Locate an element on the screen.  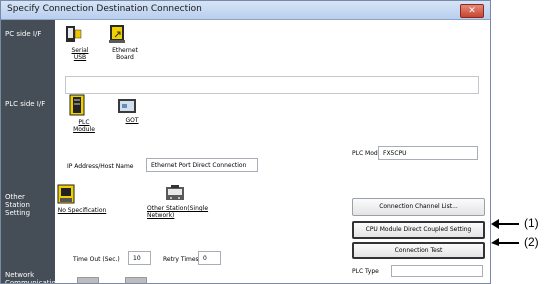
plc-mode-label: PLC Mode is located at coordinates (367, 153).